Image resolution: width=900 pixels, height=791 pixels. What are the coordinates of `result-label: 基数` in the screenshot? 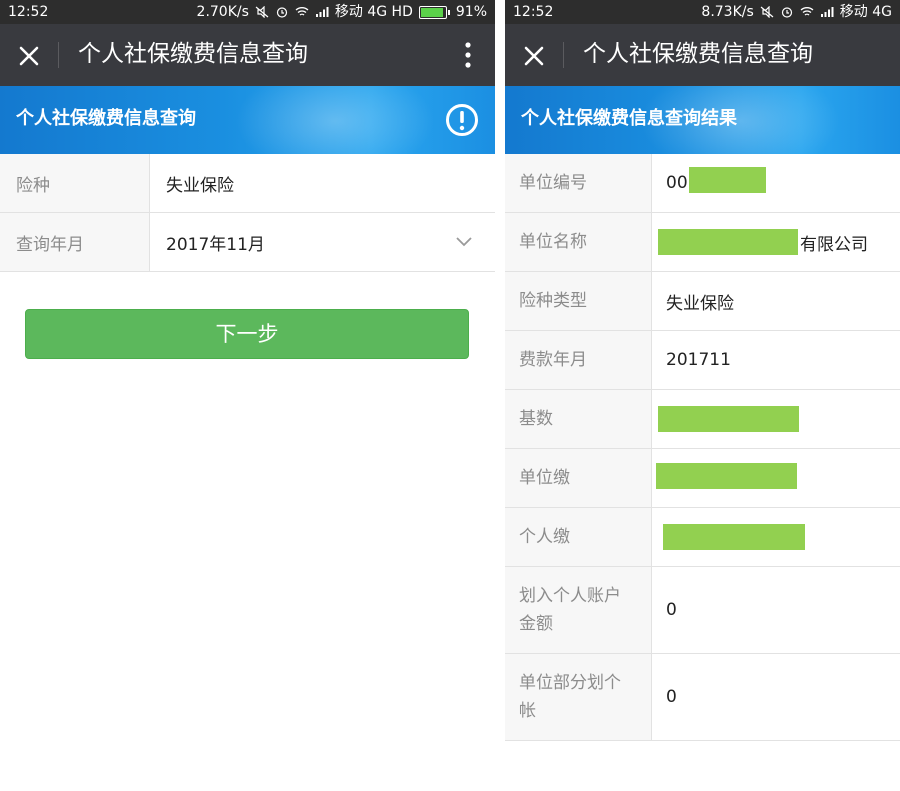 It's located at (578, 419).